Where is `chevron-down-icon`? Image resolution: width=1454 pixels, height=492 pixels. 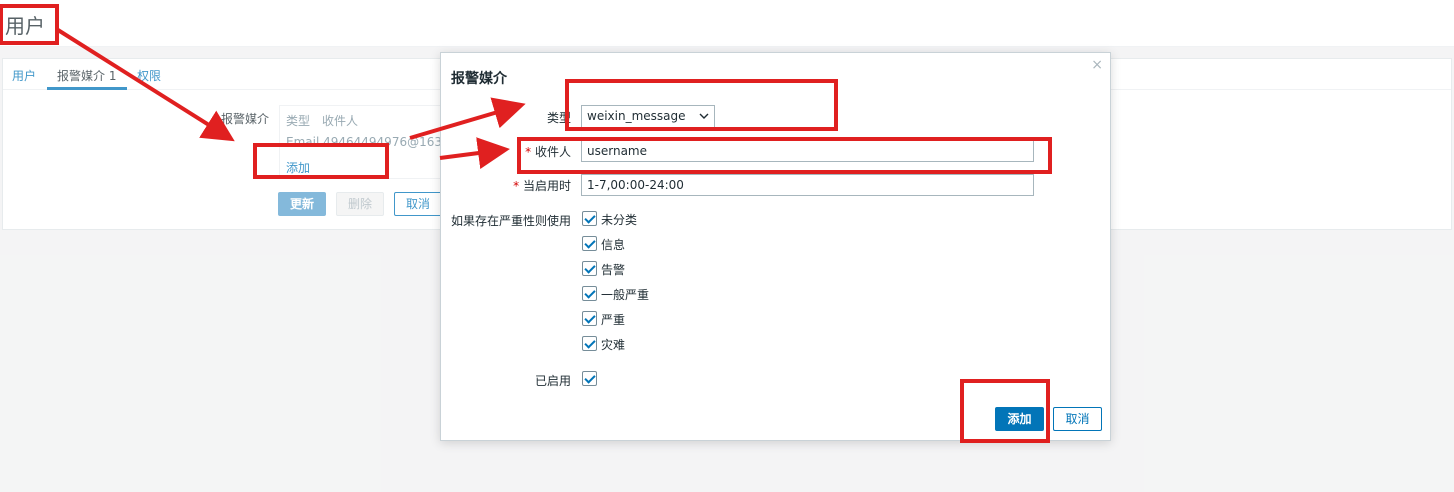 chevron-down-icon is located at coordinates (704, 120).